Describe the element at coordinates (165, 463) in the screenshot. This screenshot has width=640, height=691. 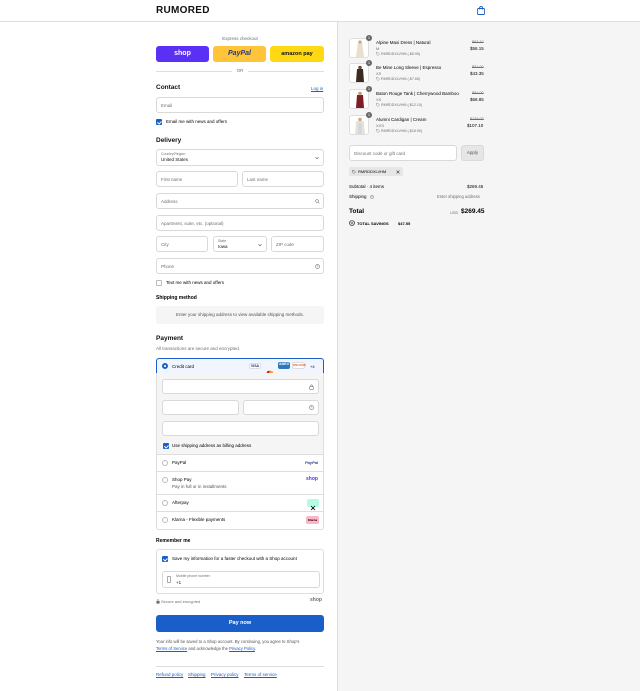
I see `paypal-radio` at that location.